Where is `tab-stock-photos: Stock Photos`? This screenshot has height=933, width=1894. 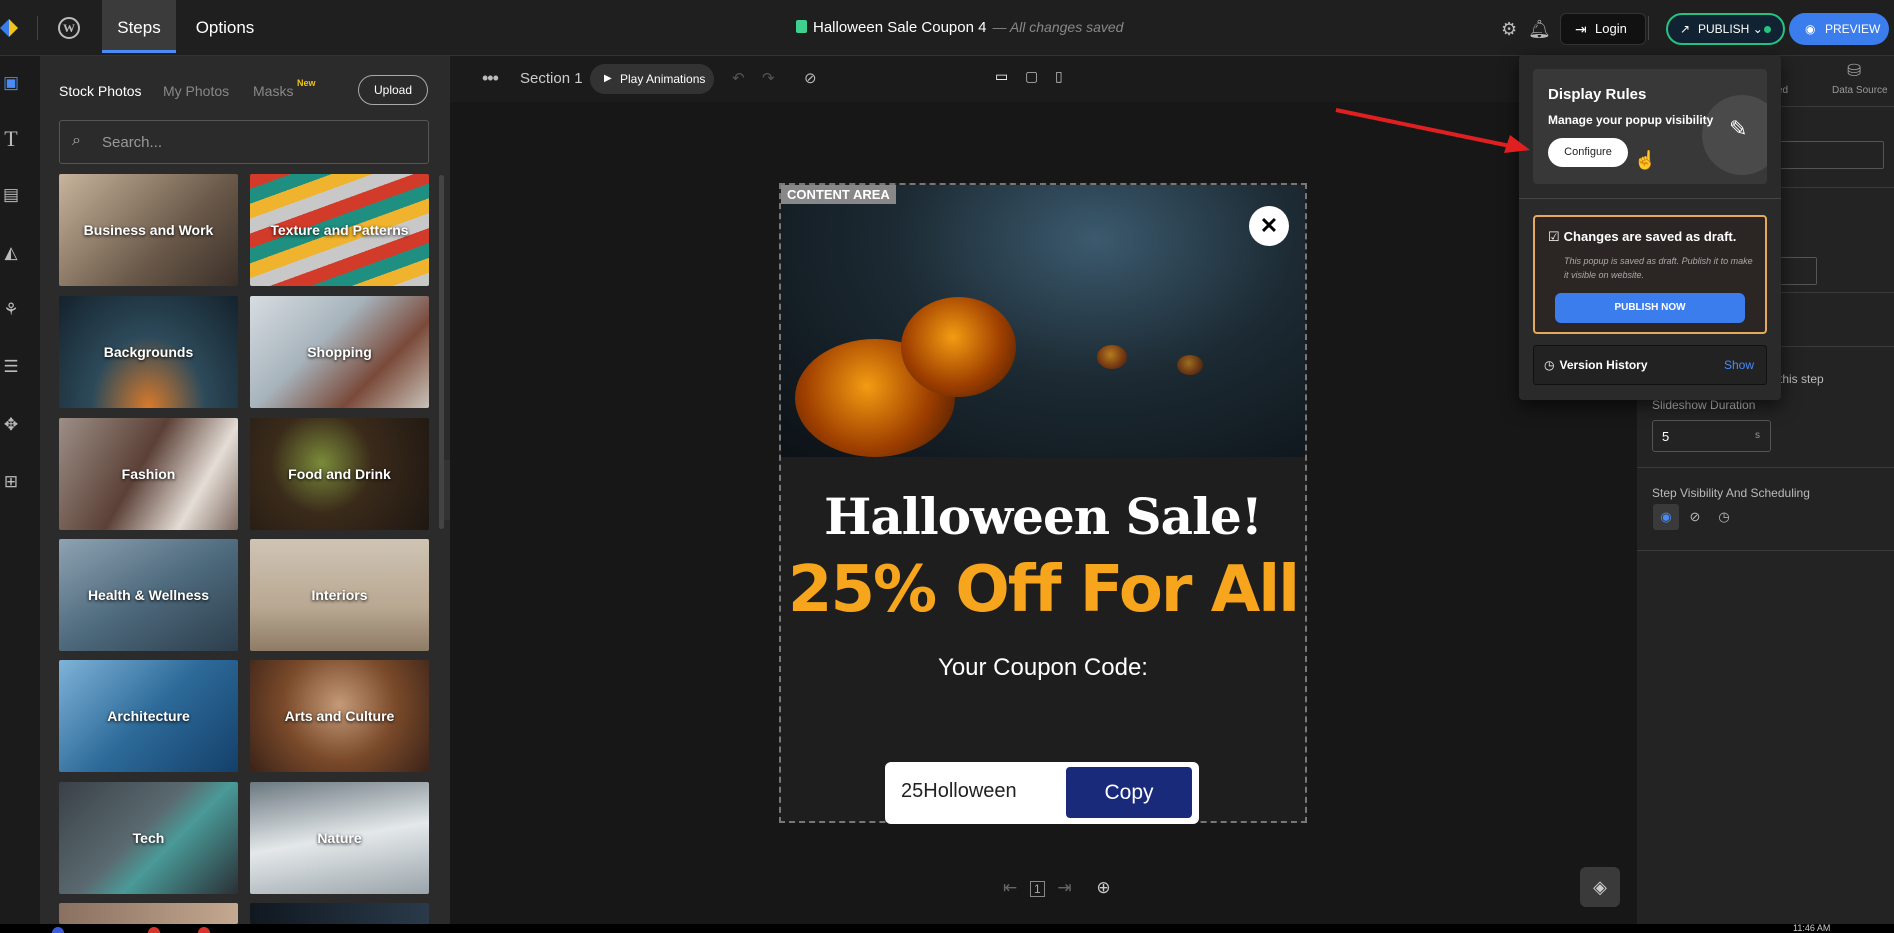
tab-stock-photos: Stock Photos is located at coordinates (100, 91).